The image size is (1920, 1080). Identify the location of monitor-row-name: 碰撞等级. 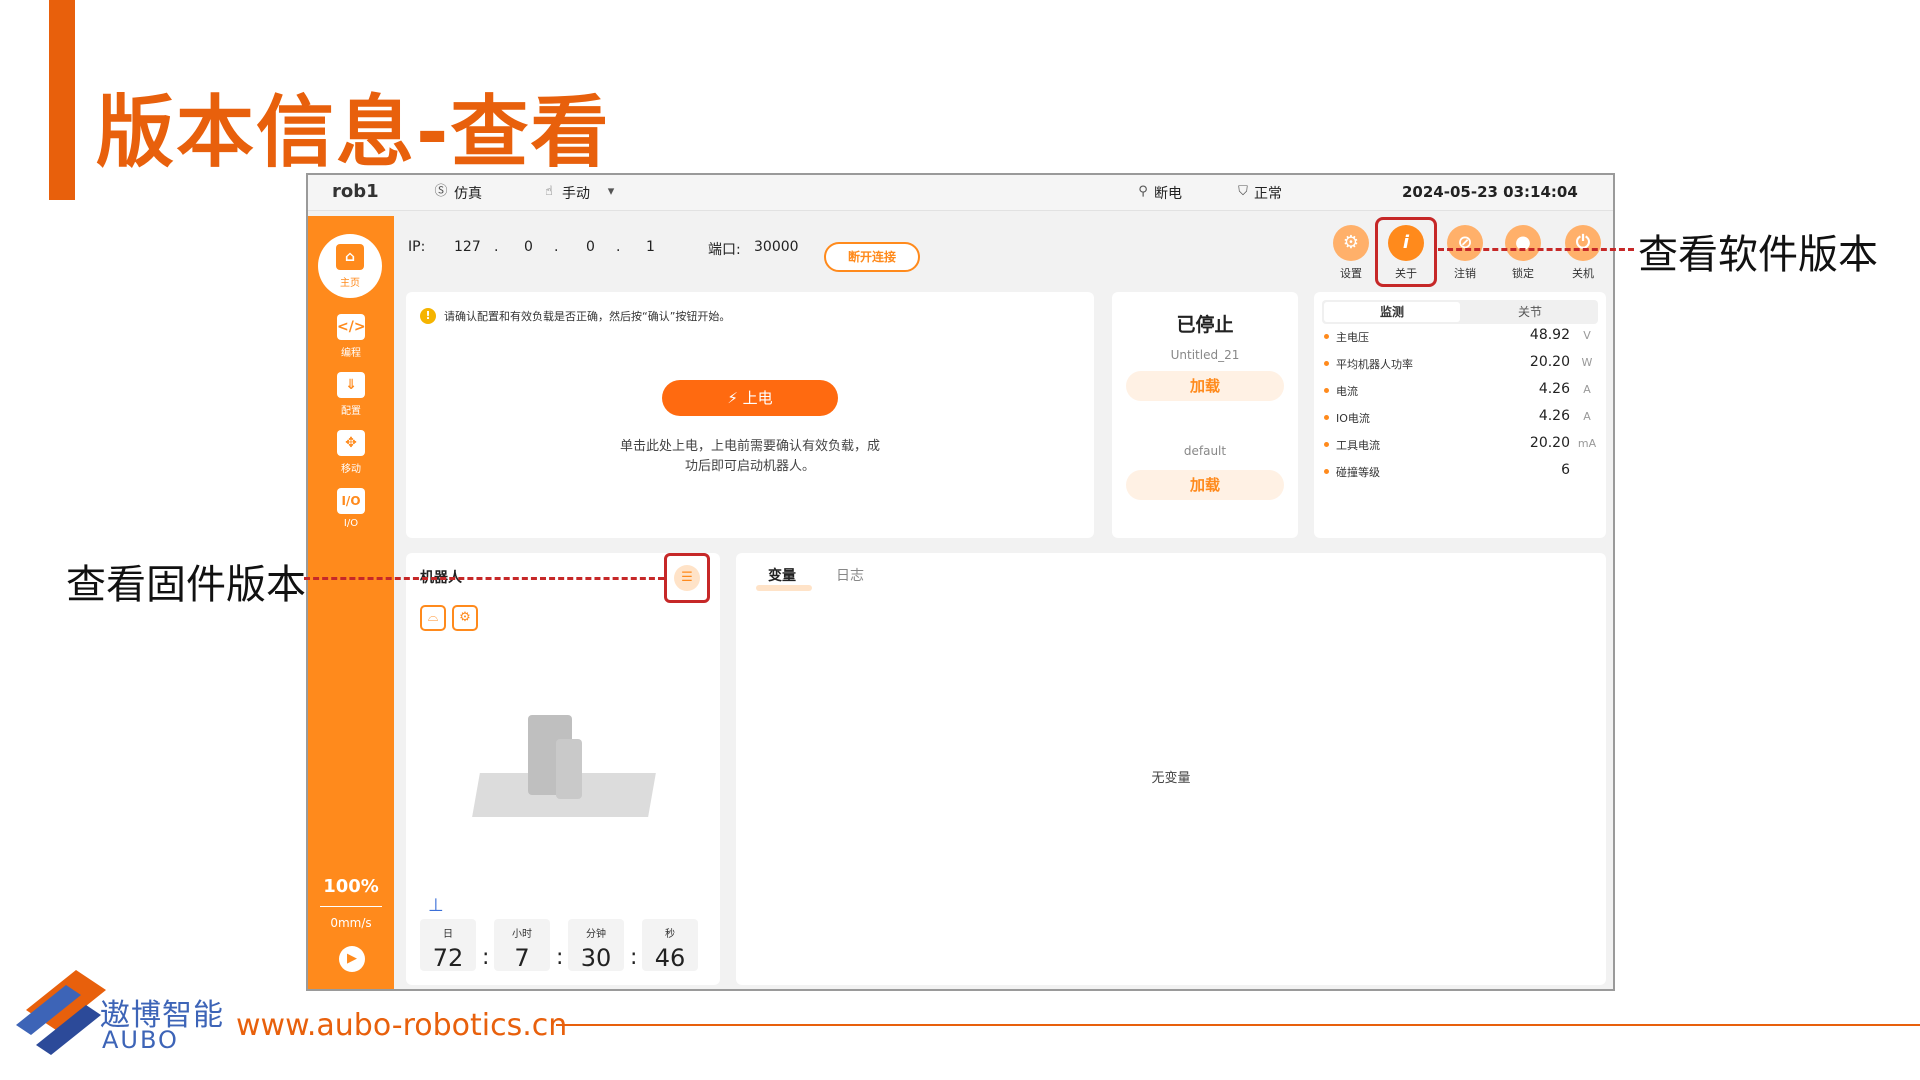
(1358, 472).